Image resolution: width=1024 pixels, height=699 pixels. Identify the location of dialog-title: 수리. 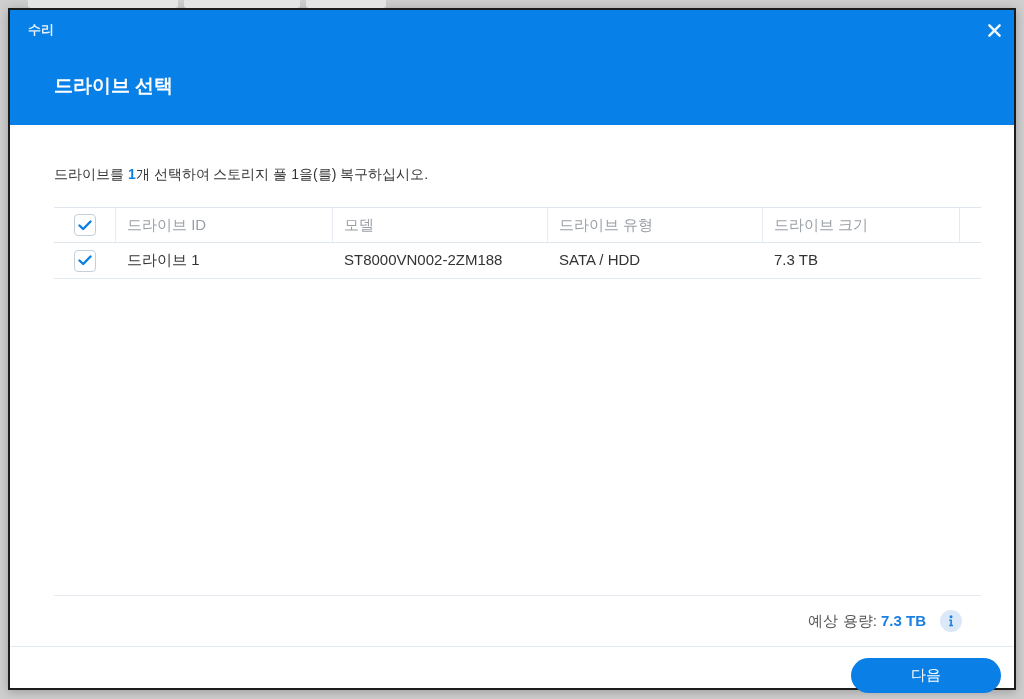
(41, 30).